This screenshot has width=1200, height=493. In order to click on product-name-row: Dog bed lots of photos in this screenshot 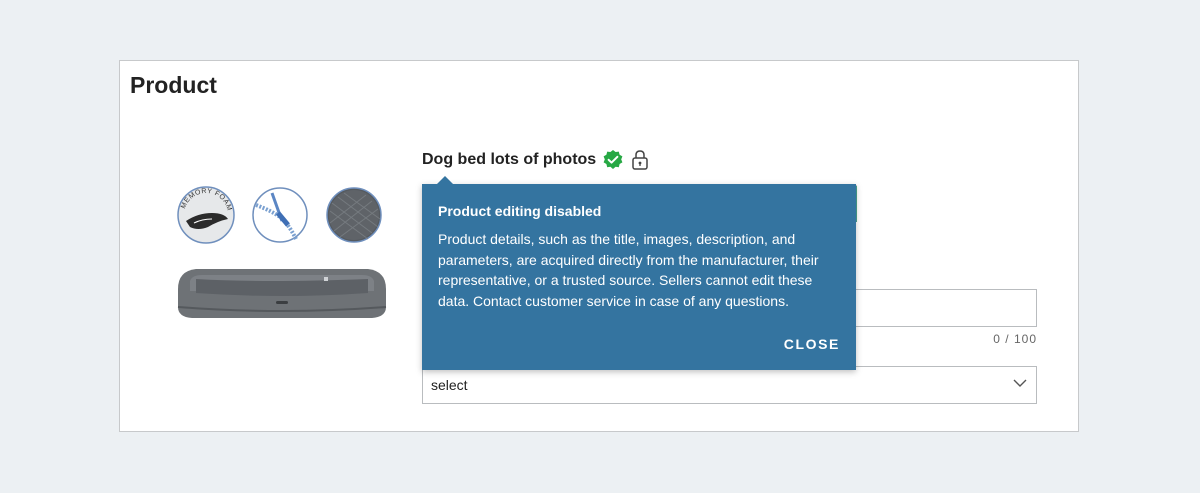, I will do `click(536, 160)`.